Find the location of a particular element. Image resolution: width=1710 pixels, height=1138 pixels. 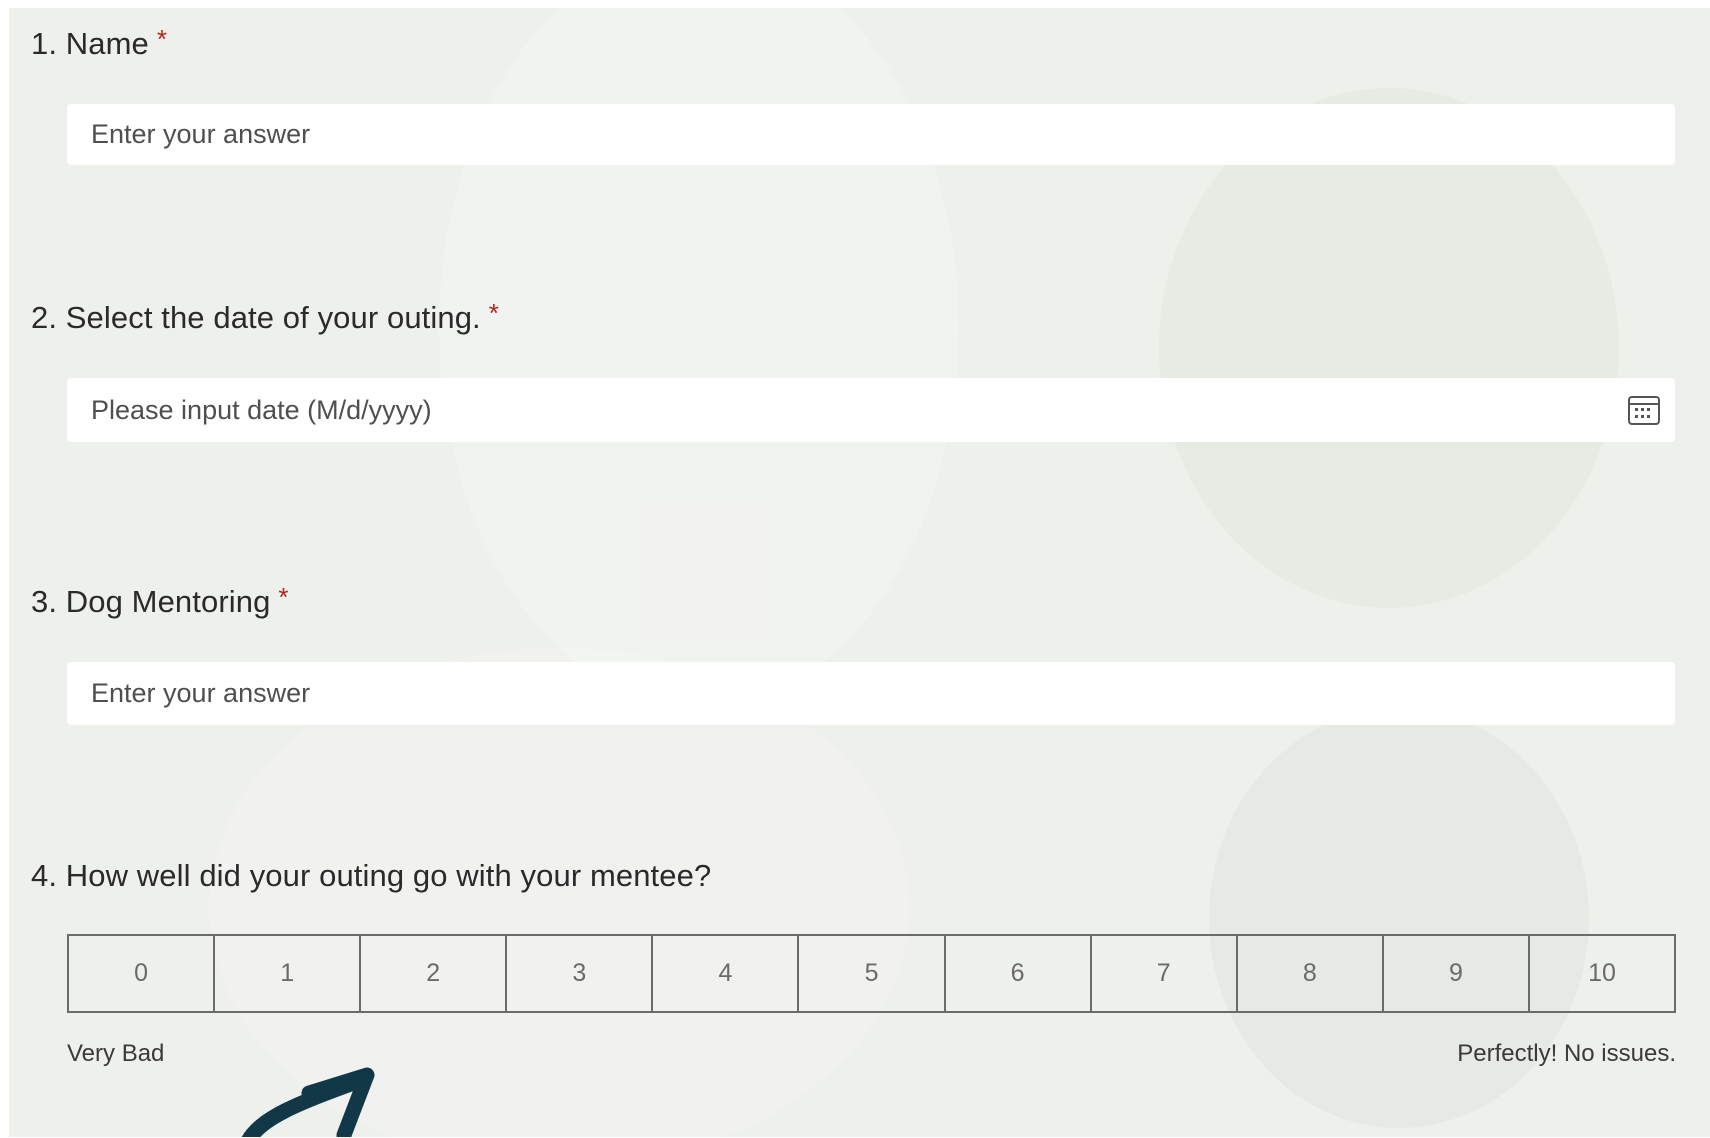

rating-option-1: 1 is located at coordinates (288, 973).